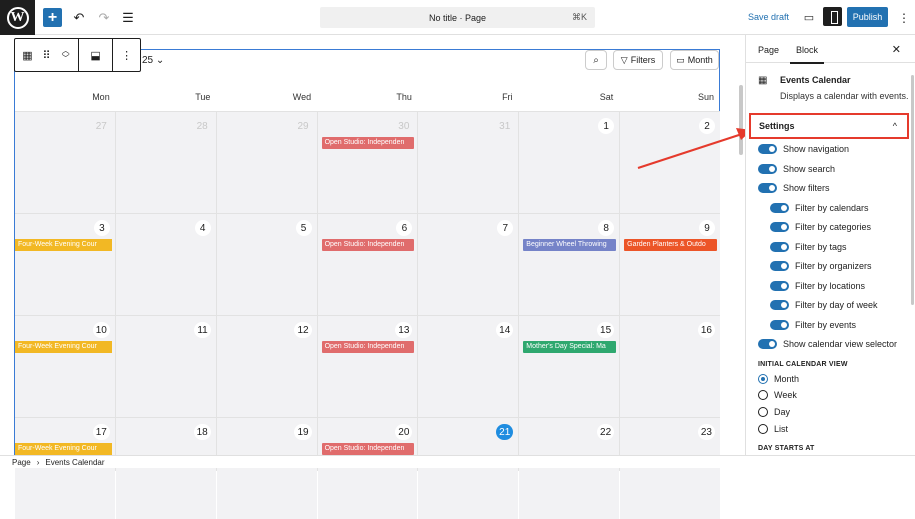 Image resolution: width=915 pixels, height=519 pixels. I want to click on month-selector: 25 ⌄, so click(153, 60).